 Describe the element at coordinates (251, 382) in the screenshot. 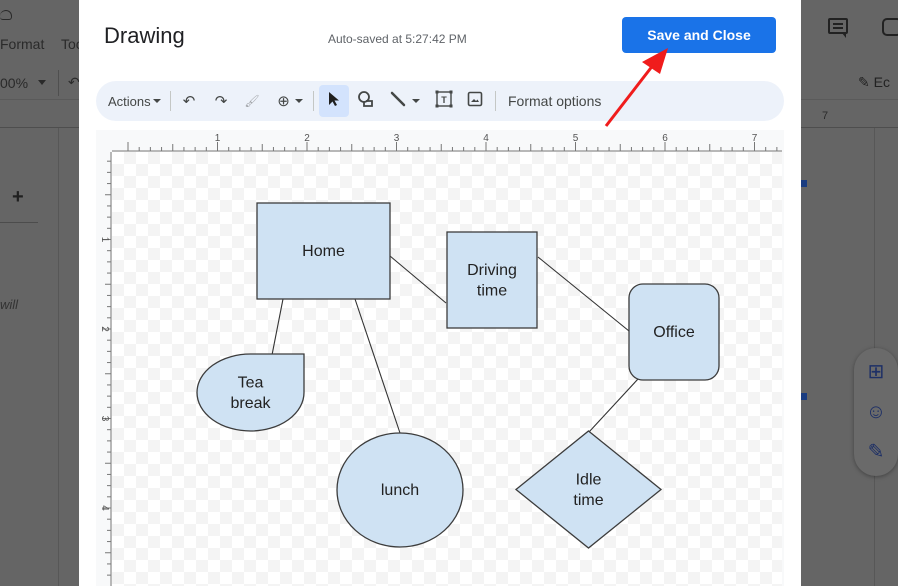

I see `shape-label: Tea` at that location.